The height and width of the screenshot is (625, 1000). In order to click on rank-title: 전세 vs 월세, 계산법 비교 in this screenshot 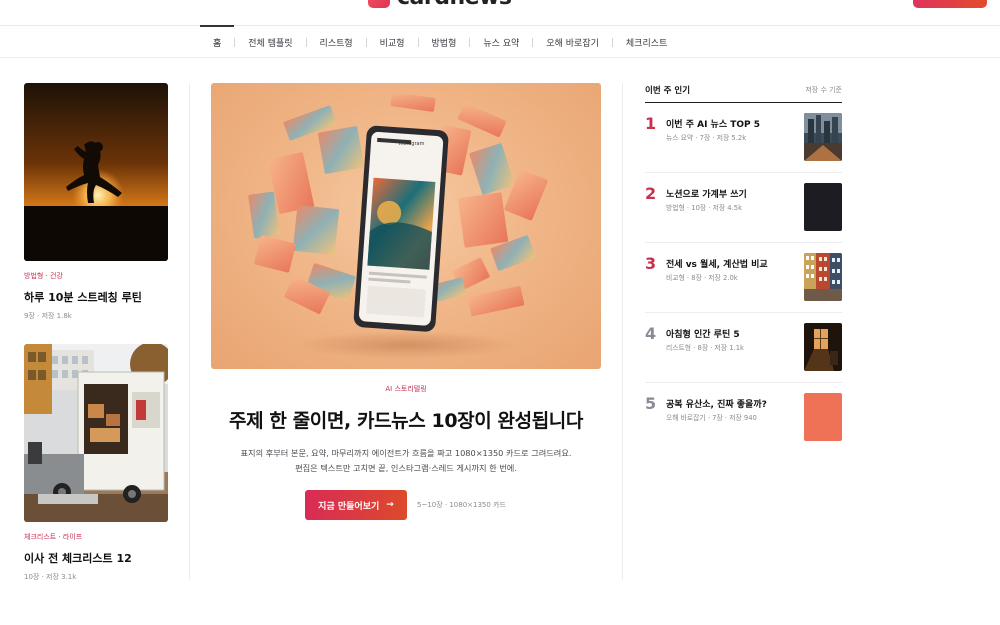, I will do `click(717, 263)`.